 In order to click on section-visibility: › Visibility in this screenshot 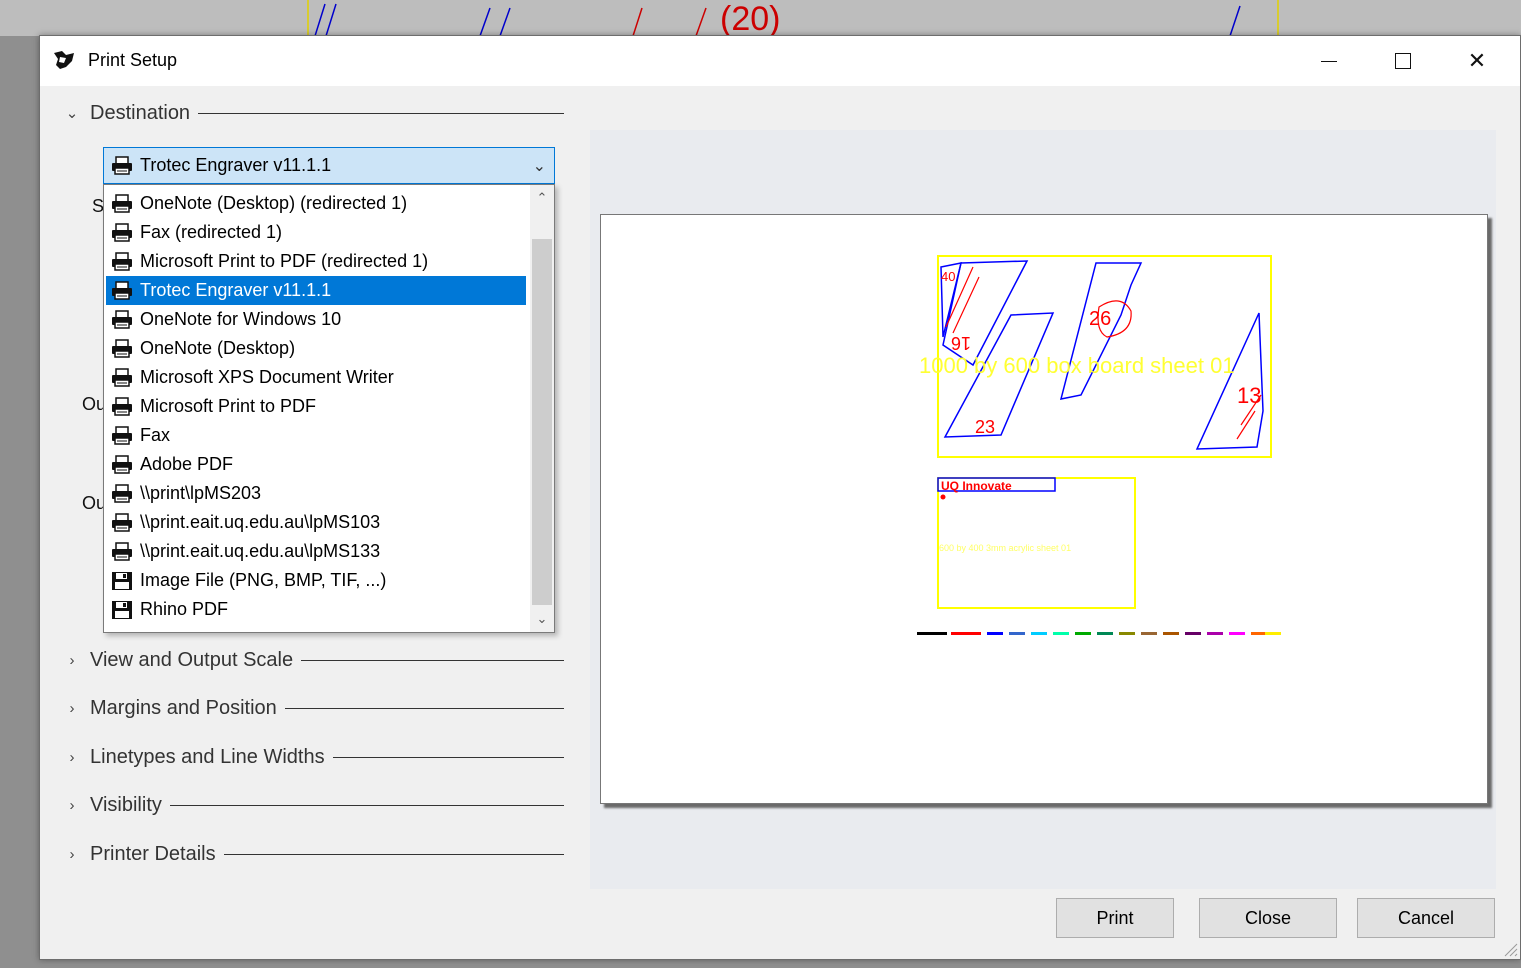, I will do `click(314, 805)`.